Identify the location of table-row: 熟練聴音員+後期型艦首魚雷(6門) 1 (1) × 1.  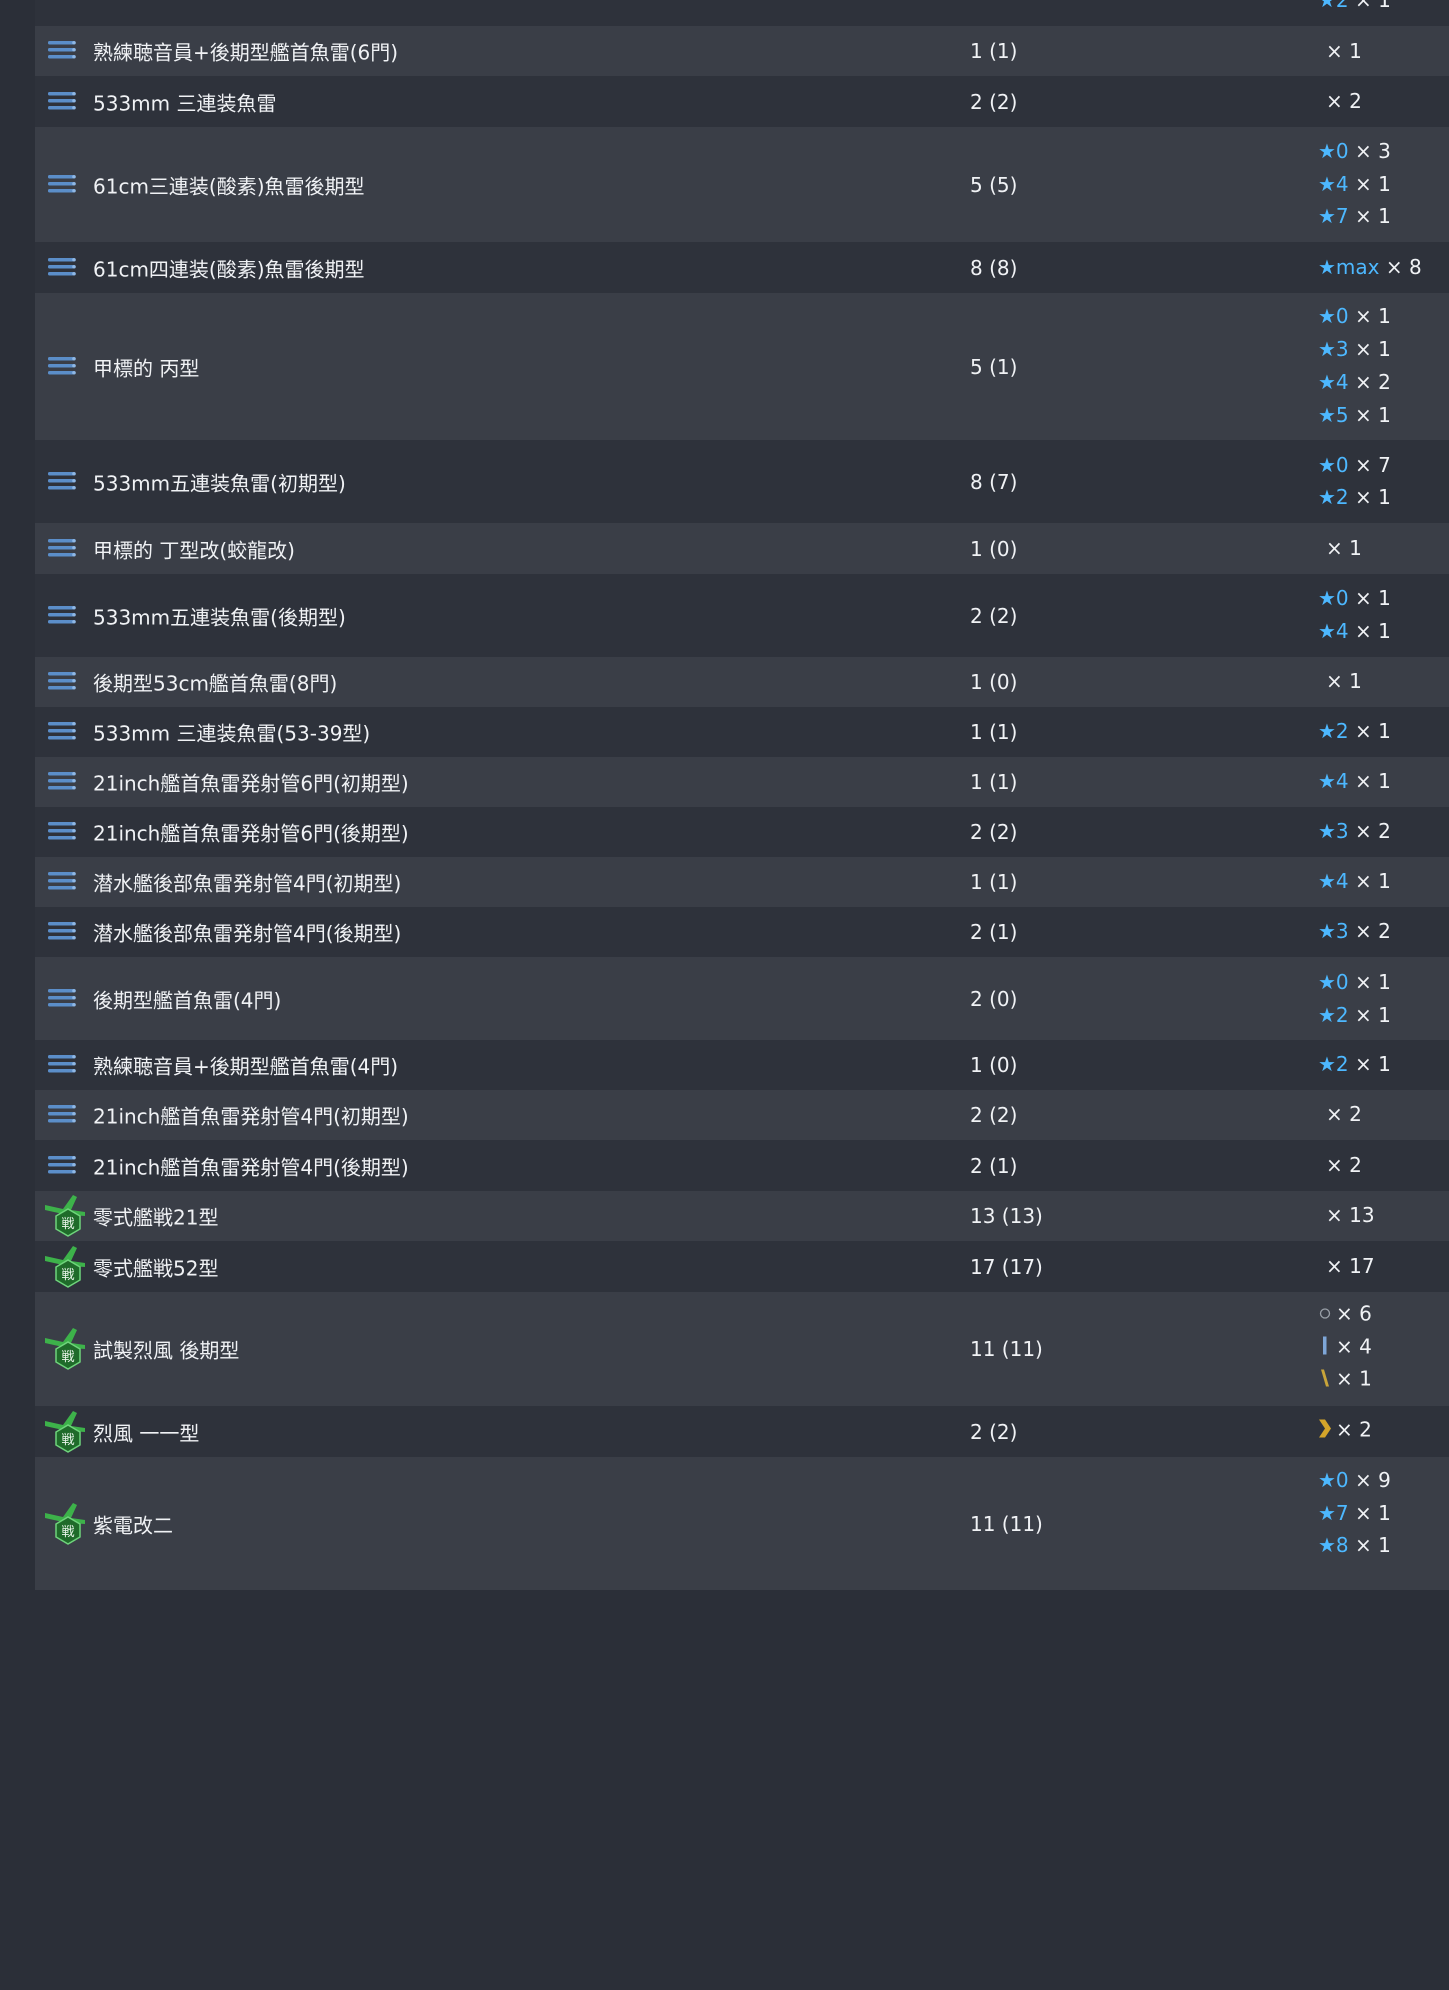
(742, 51).